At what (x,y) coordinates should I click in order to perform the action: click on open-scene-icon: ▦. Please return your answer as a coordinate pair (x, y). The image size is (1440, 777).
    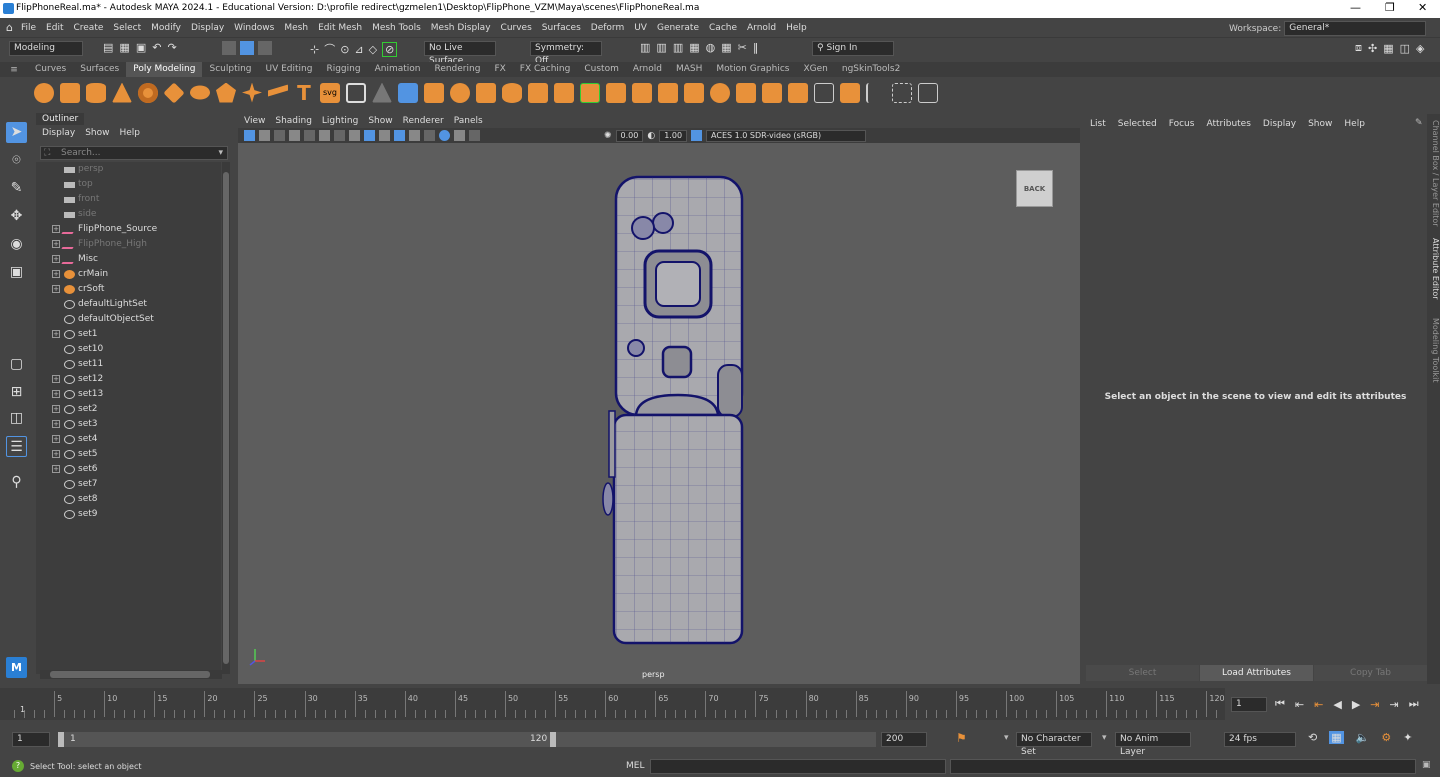
    Looking at the image, I should click on (124, 47).